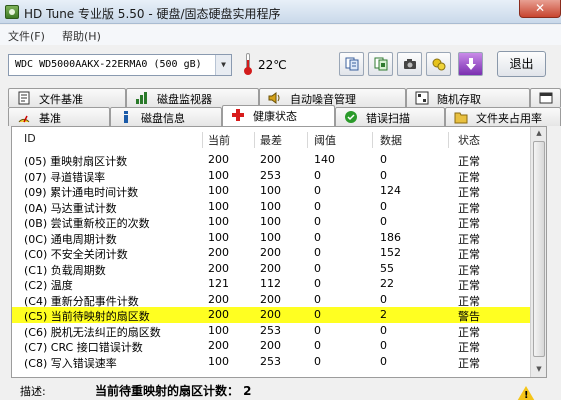 The width and height of the screenshot is (561, 400). I want to click on tab-label: 磁盘信息, so click(163, 118).